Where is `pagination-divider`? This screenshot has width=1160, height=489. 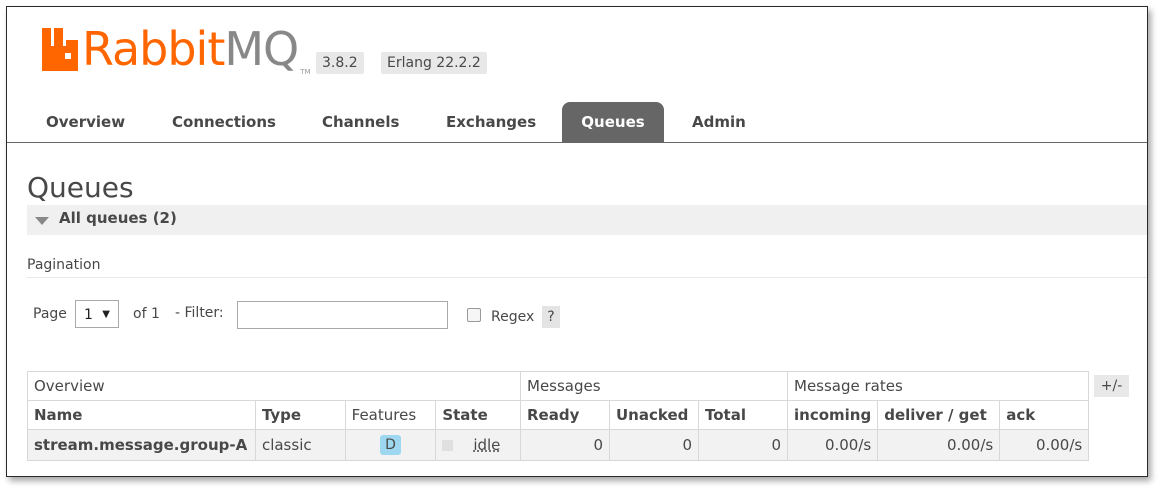 pagination-divider is located at coordinates (587, 277).